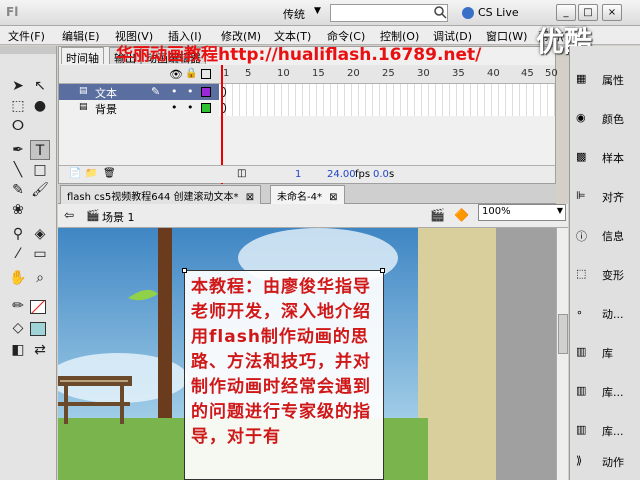  I want to click on panel-properties: ▦ 属性, so click(607, 79).